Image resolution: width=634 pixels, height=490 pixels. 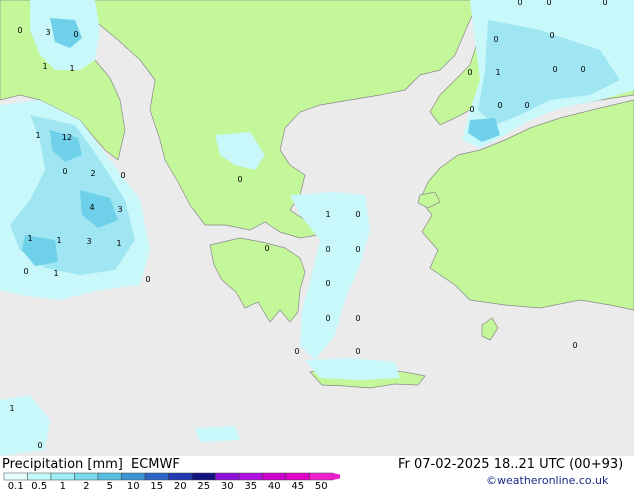 What do you see at coordinates (67, 137) in the screenshot?
I see `point-value: 12` at bounding box center [67, 137].